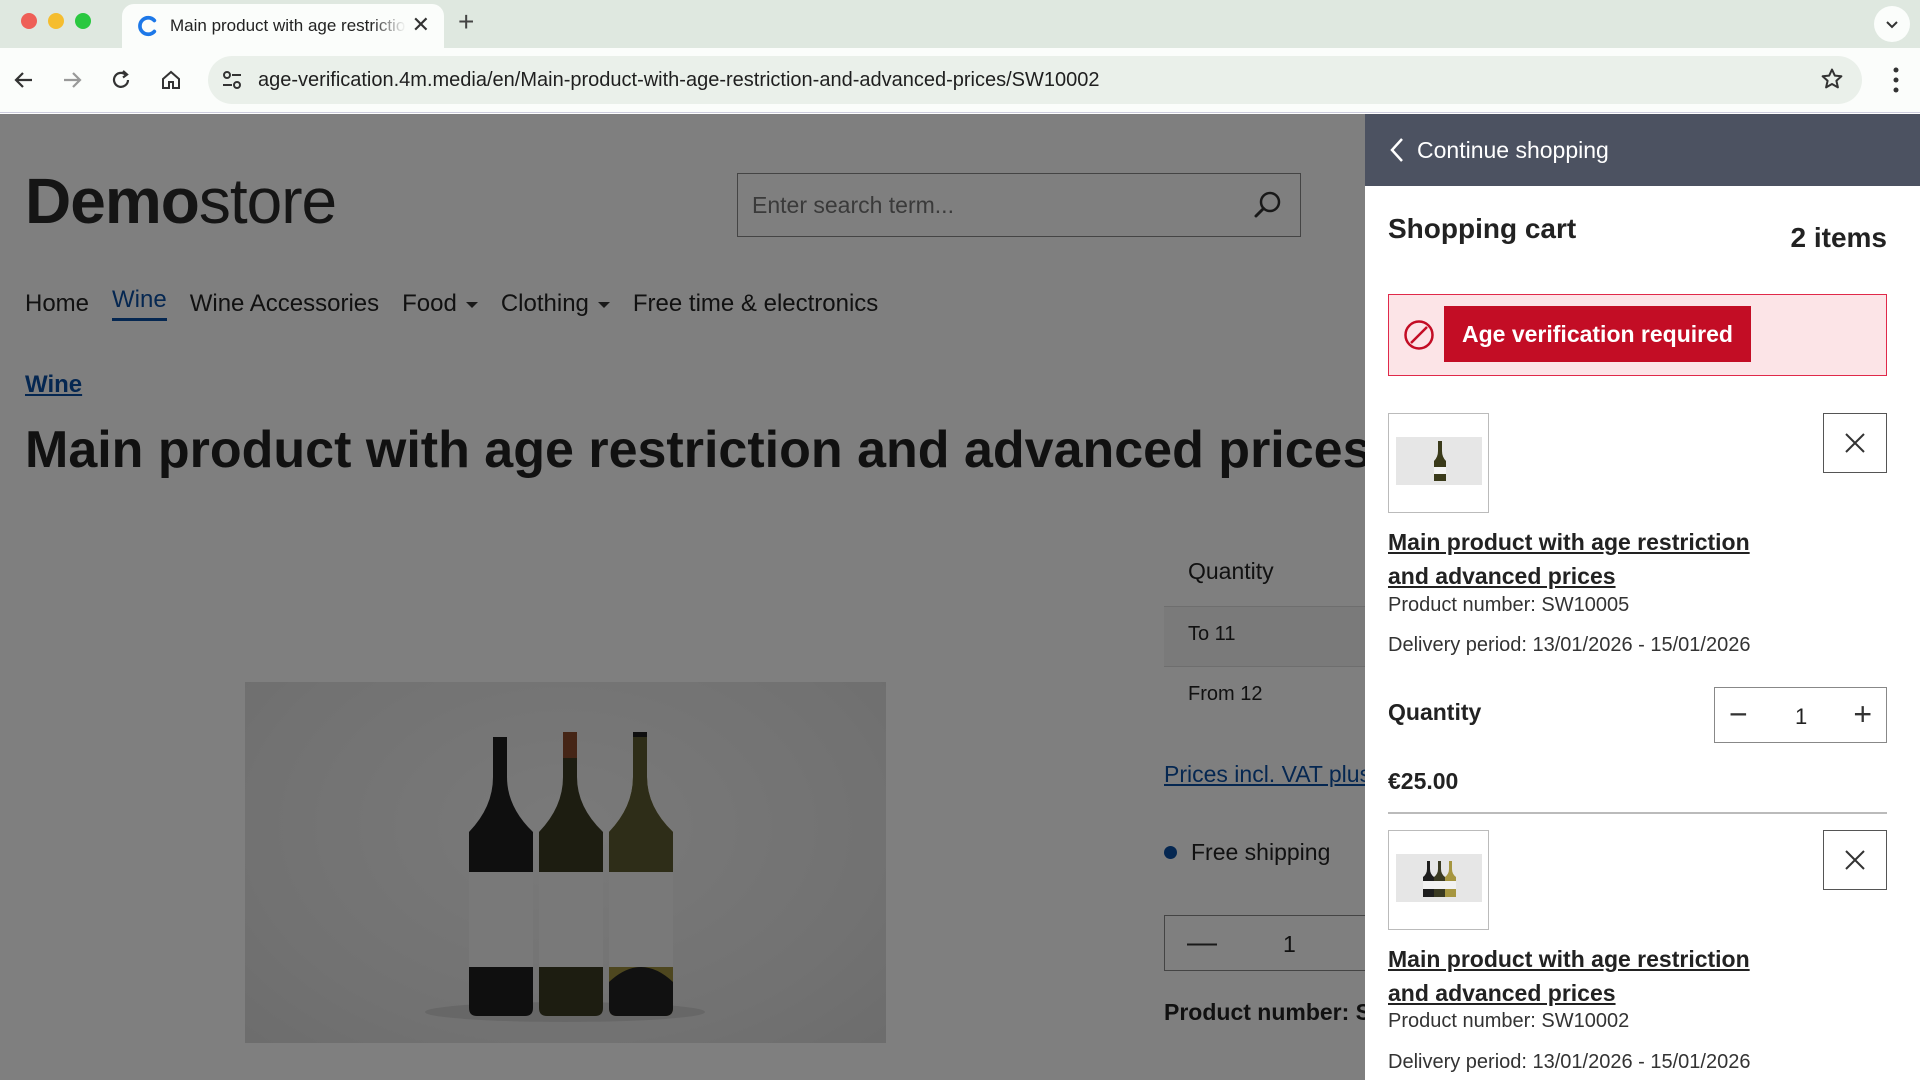  I want to click on tab-search-chevron-icon, so click(1892, 24).